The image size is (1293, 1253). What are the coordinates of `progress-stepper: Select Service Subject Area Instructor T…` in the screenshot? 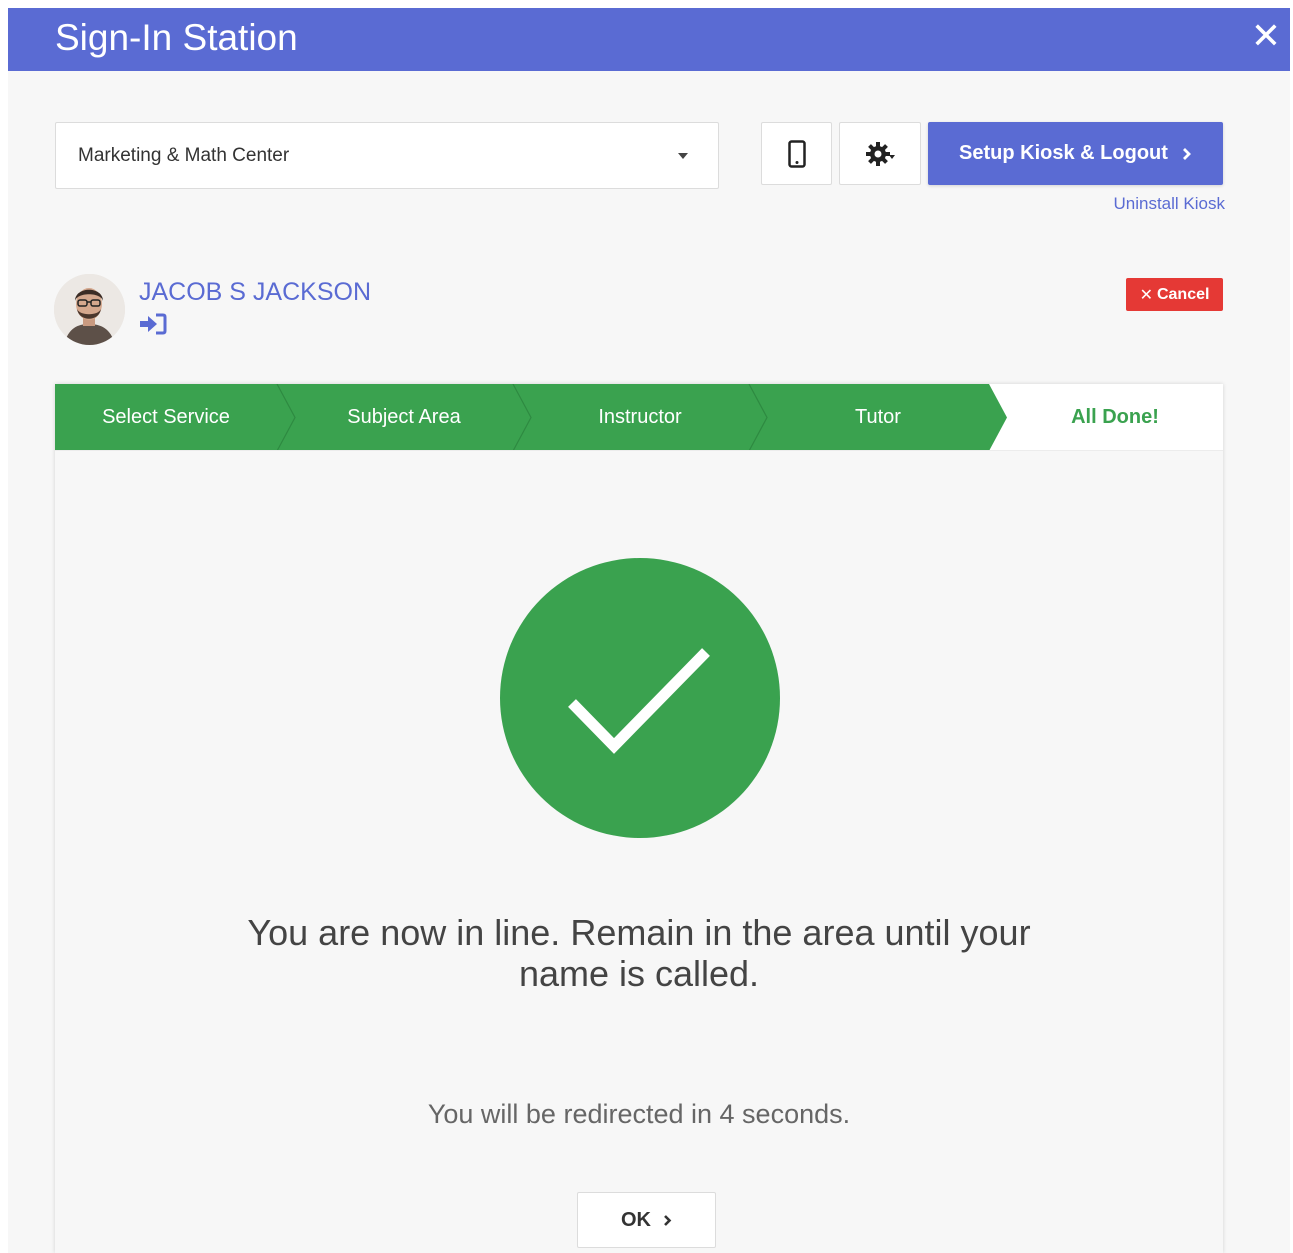 It's located at (639, 417).